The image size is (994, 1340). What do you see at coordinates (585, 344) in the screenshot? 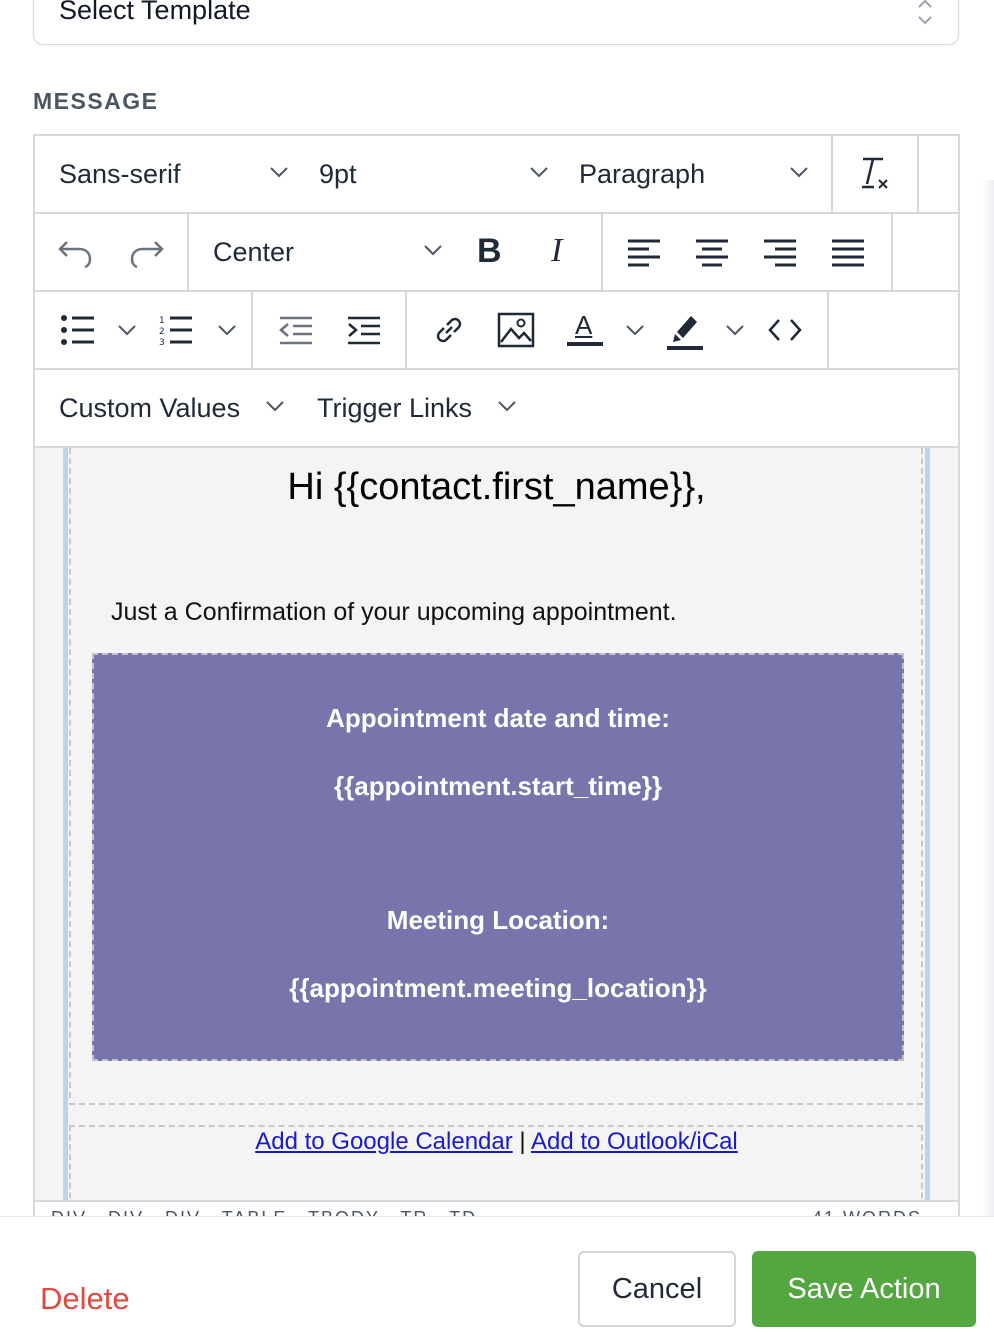
I see `text-color-swatch` at bounding box center [585, 344].